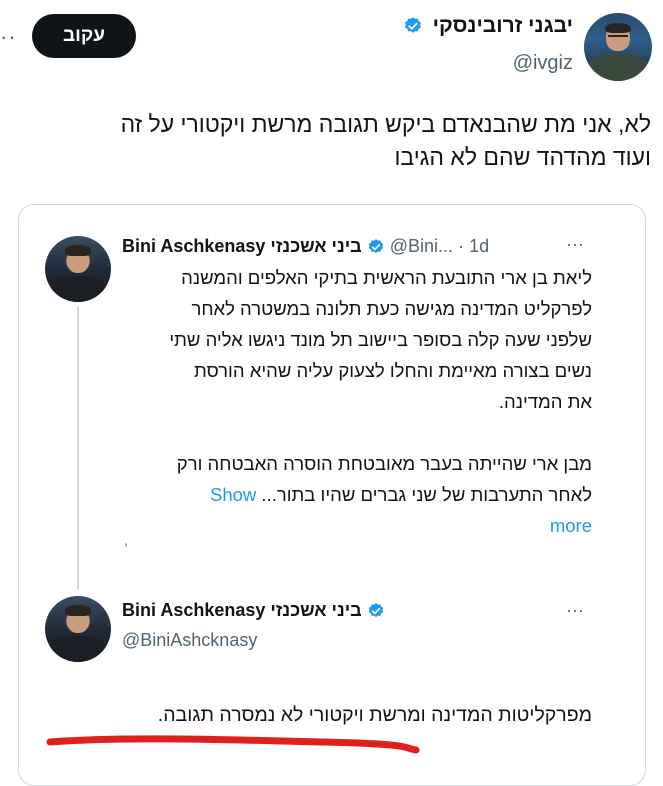 This screenshot has height=786, width=663. What do you see at coordinates (479, 246) in the screenshot?
I see `quote-timestamp: 1d` at bounding box center [479, 246].